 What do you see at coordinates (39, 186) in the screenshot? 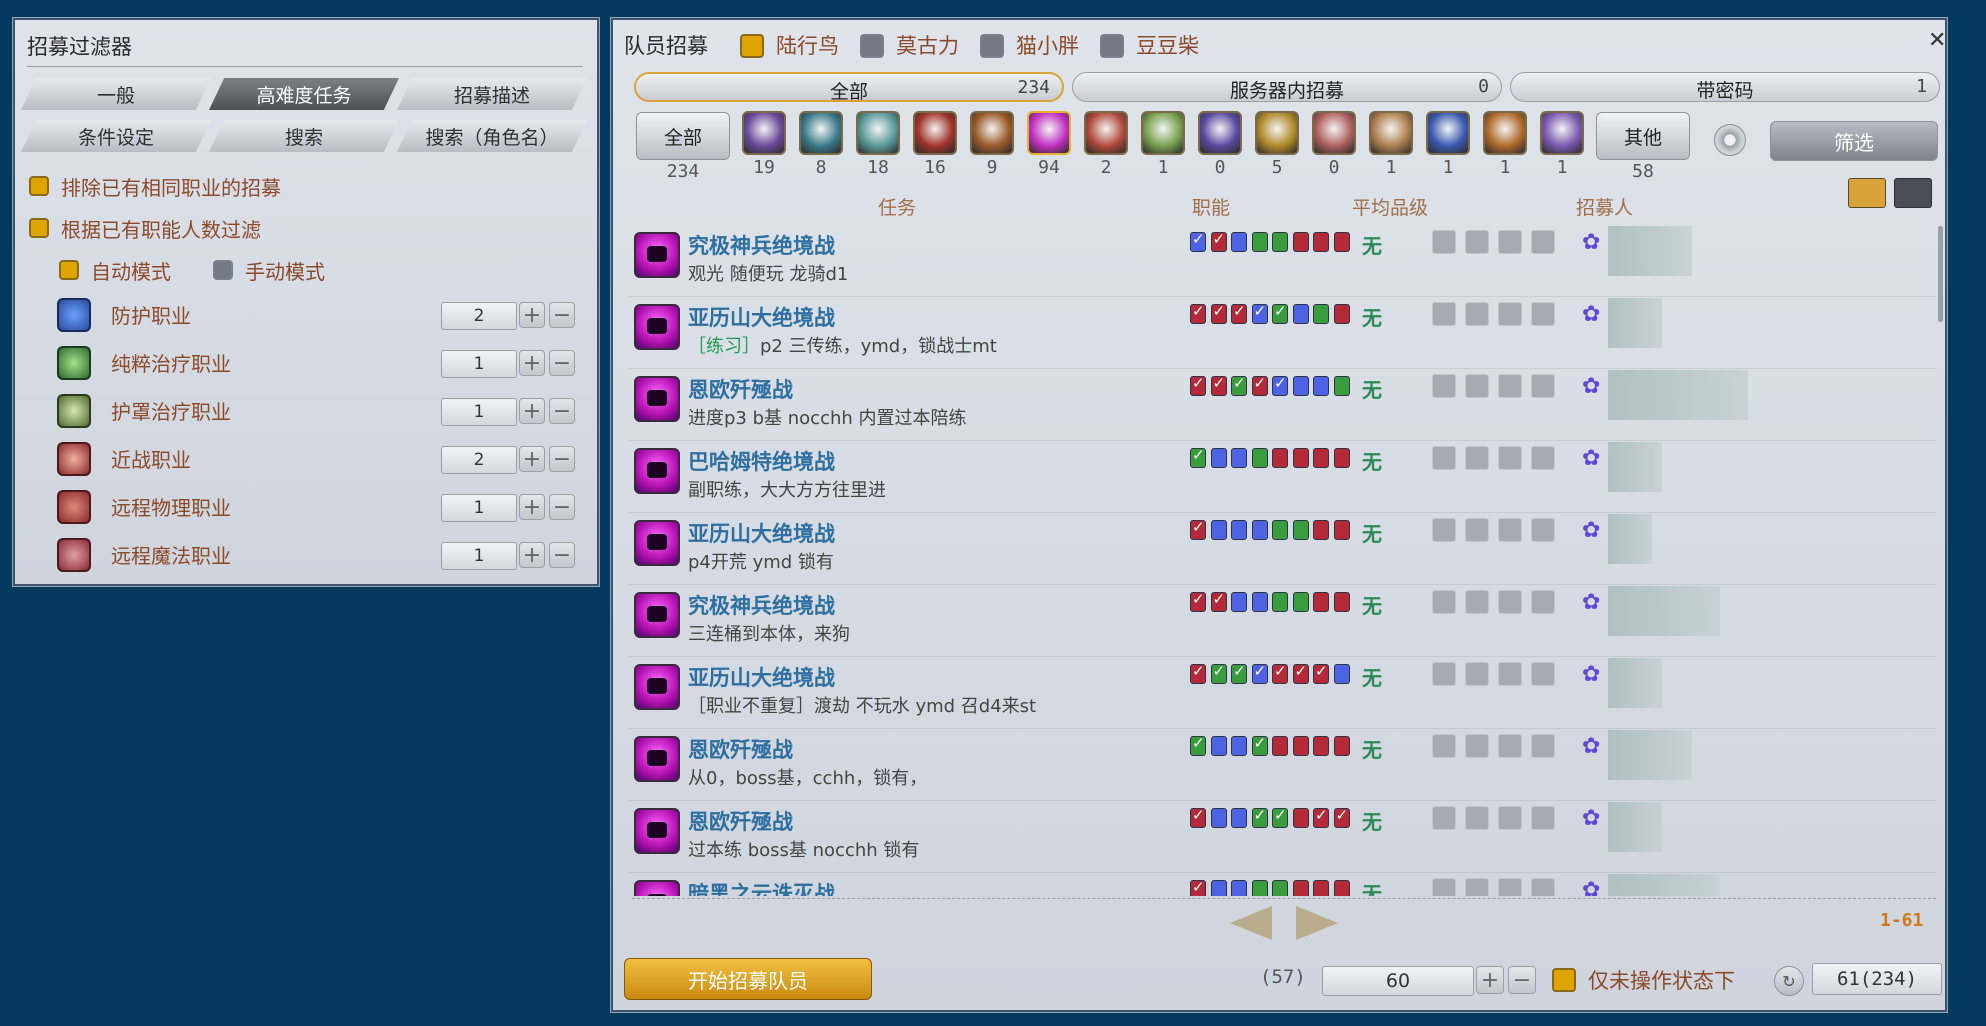
I see `exclude-same-job-checkbox` at bounding box center [39, 186].